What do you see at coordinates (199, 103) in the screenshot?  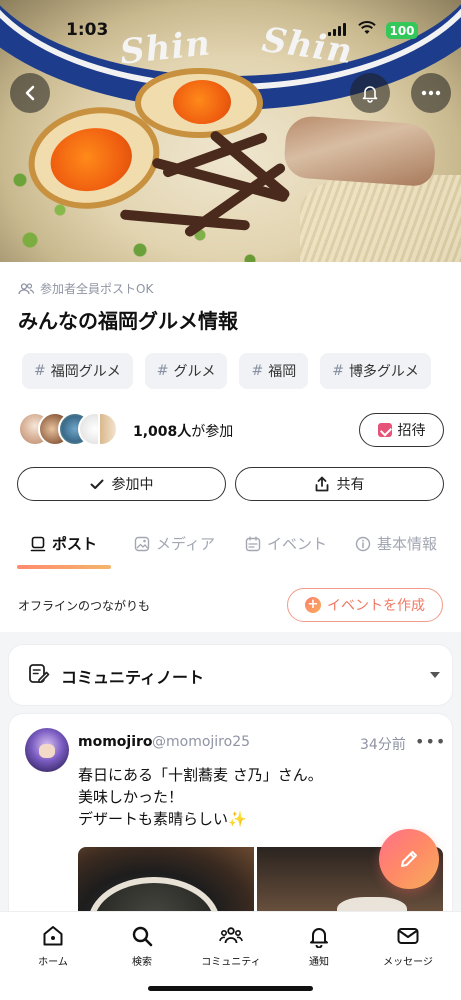 I see `egg-top` at bounding box center [199, 103].